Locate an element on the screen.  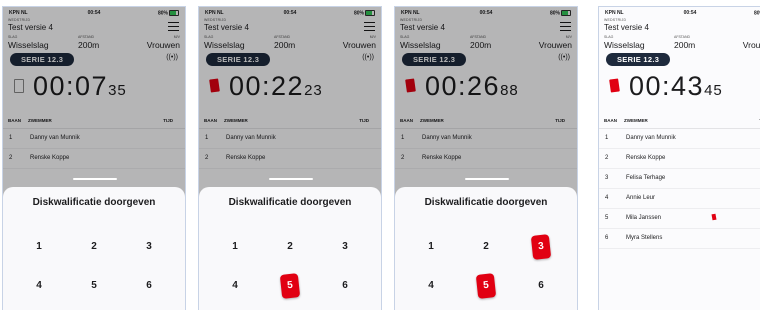
race-timer: 00:4345 is located at coordinates (676, 86).